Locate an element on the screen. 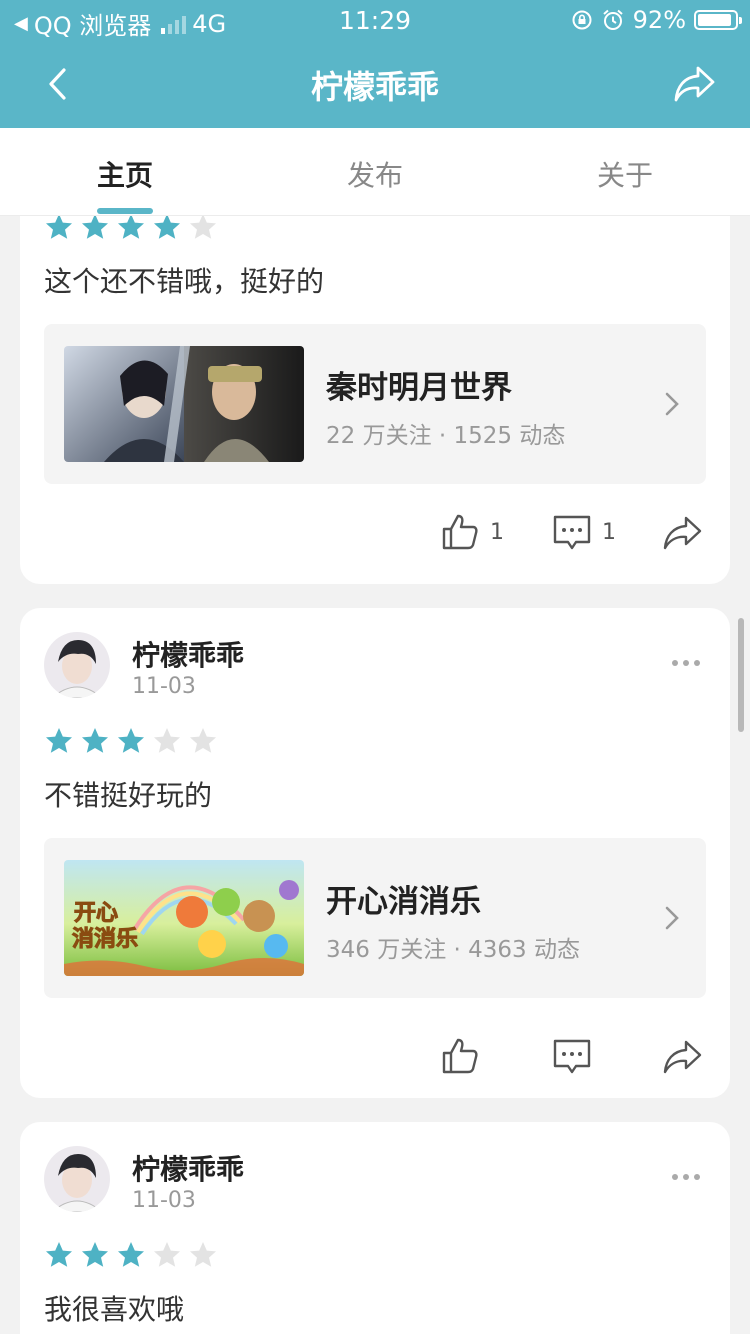 This screenshot has width=750, height=1334. game-card: 秦时明月世界 22 万关注 · 1525 动态 is located at coordinates (375, 404).